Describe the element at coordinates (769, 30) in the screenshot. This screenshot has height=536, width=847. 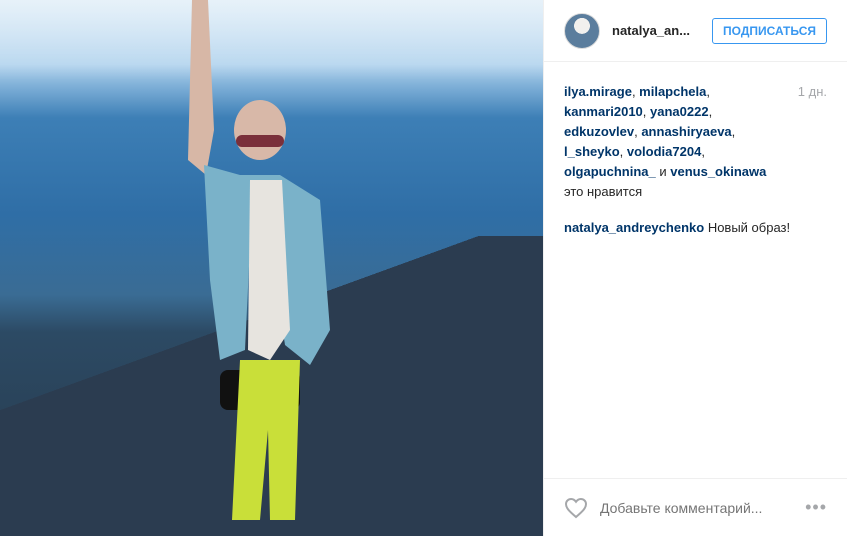
I see `follow-button: ПОДПИСАТЬСЯ` at that location.